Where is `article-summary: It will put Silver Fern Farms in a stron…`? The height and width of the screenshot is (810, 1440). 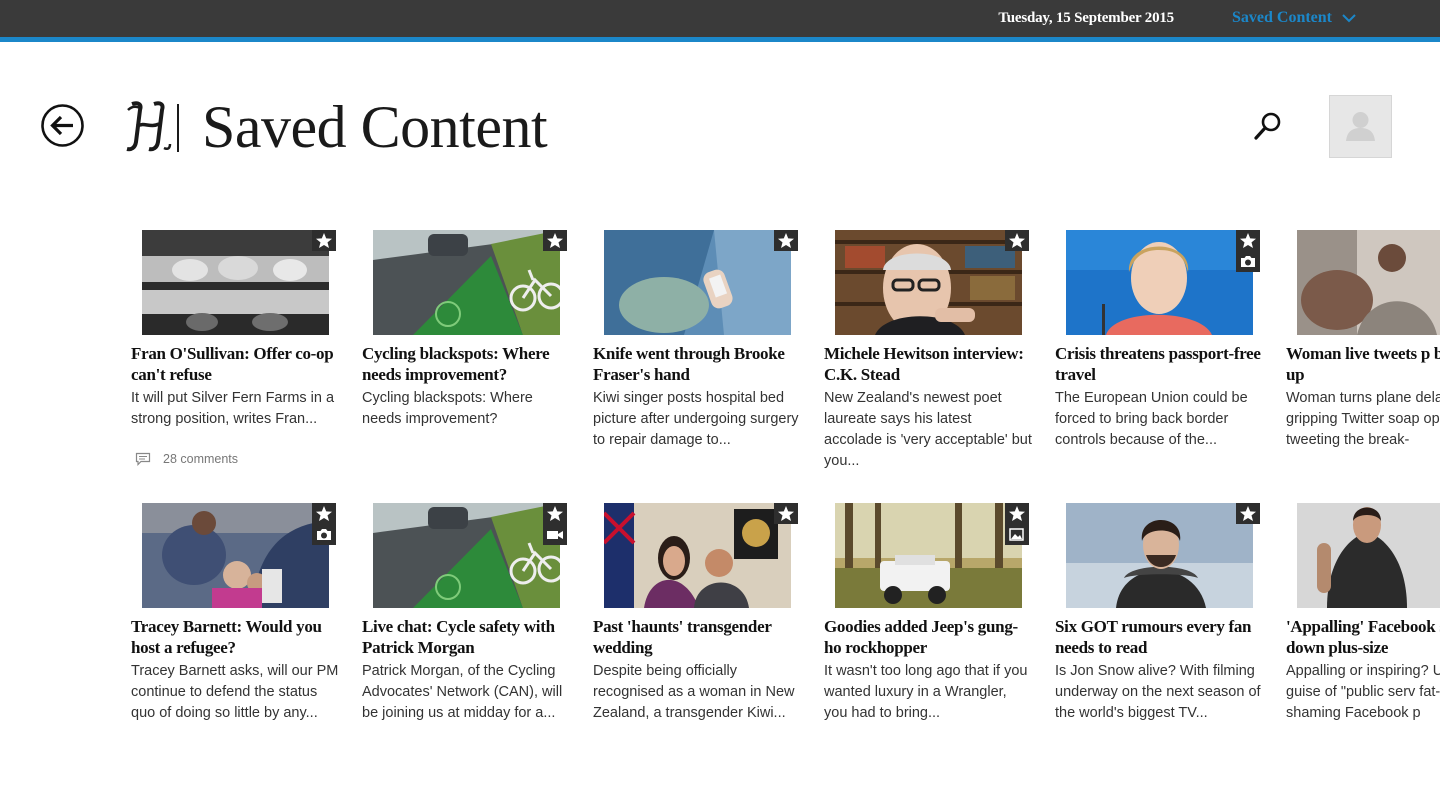
article-summary: It will put Silver Fern Farms in a stron… is located at coordinates (233, 408).